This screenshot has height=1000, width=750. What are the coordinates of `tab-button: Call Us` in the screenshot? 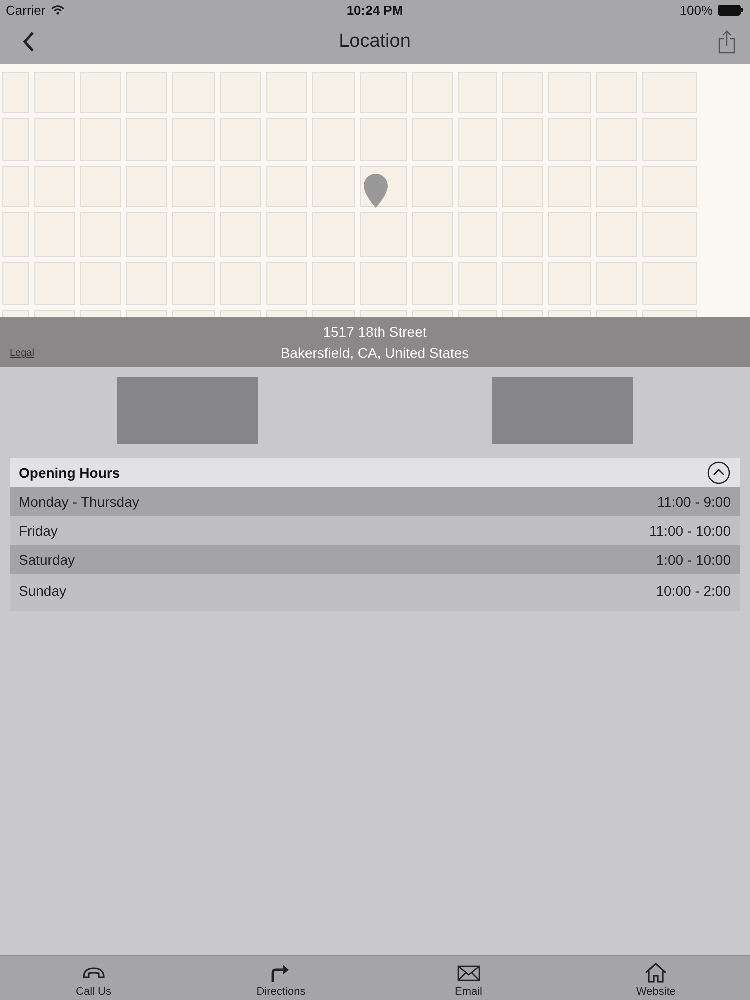 It's located at (94, 978).